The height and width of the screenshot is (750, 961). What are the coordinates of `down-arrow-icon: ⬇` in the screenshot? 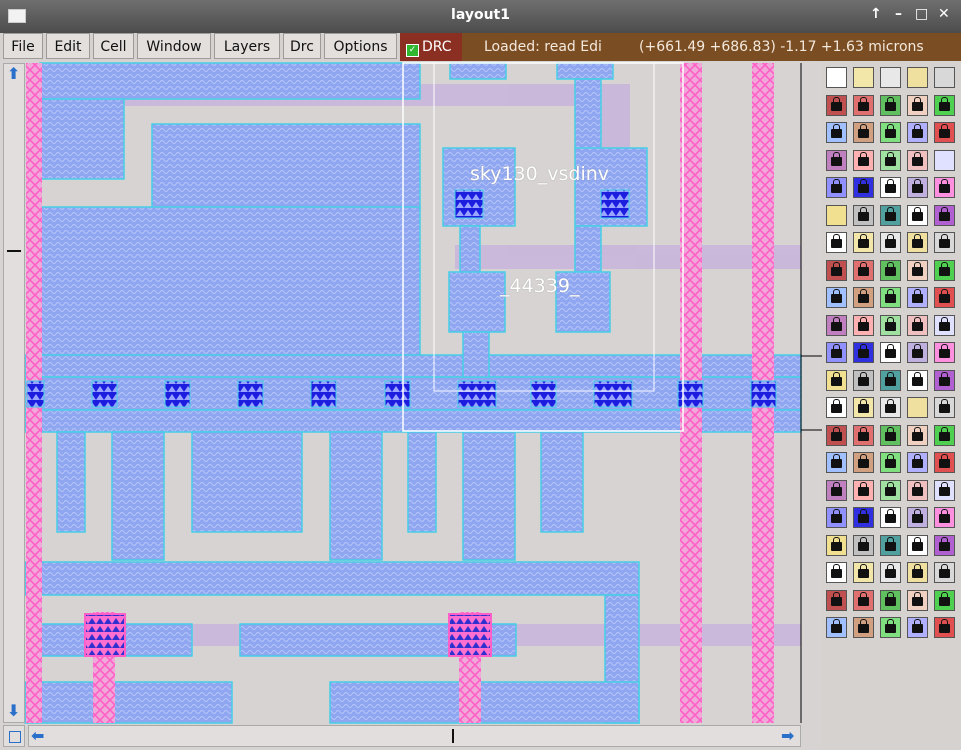 It's located at (13, 711).